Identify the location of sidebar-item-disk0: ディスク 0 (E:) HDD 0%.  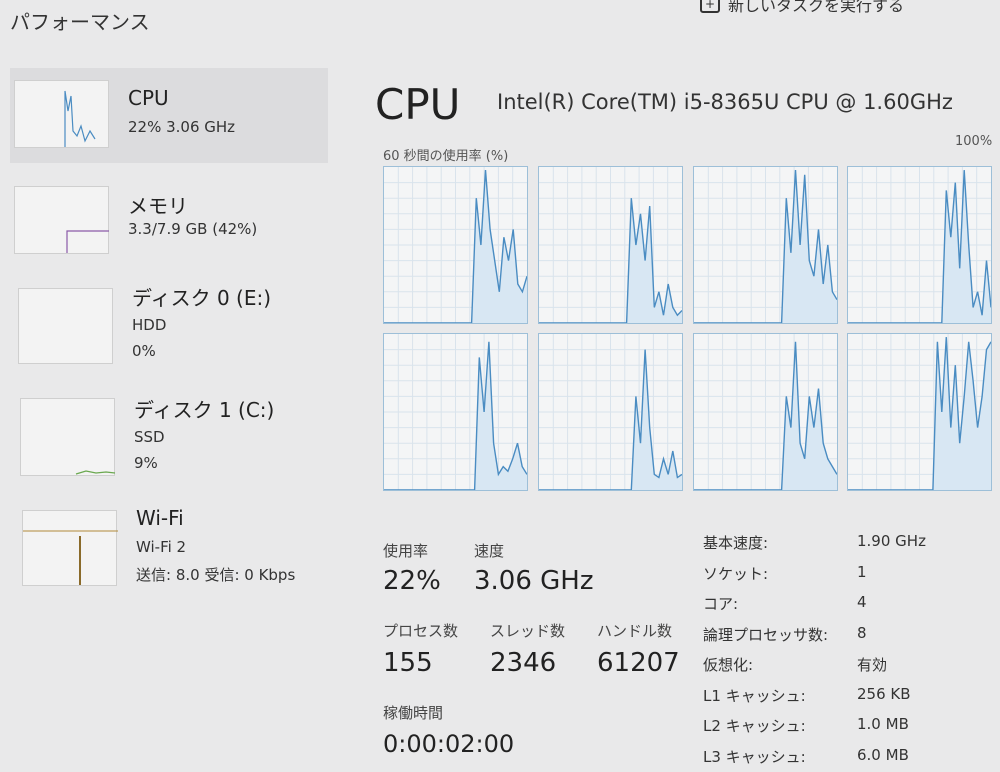
(169, 317).